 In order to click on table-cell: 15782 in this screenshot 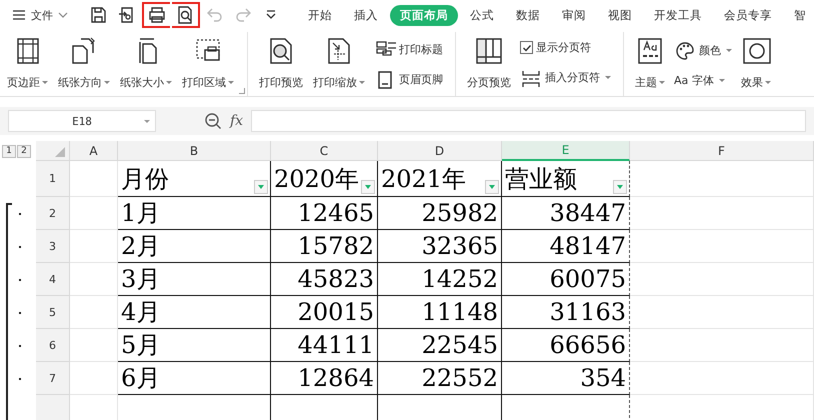, I will do `click(324, 246)`.